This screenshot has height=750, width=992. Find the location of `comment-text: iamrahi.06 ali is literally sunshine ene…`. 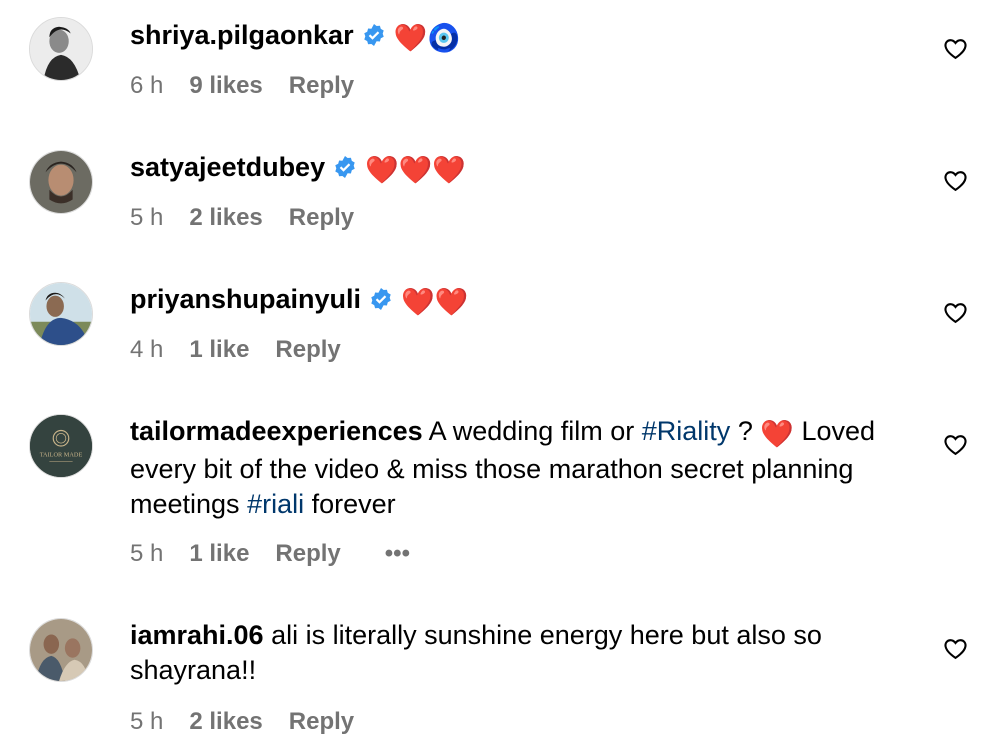

comment-text: iamrahi.06 ali is literally sunshine ene… is located at coordinates (515, 653).